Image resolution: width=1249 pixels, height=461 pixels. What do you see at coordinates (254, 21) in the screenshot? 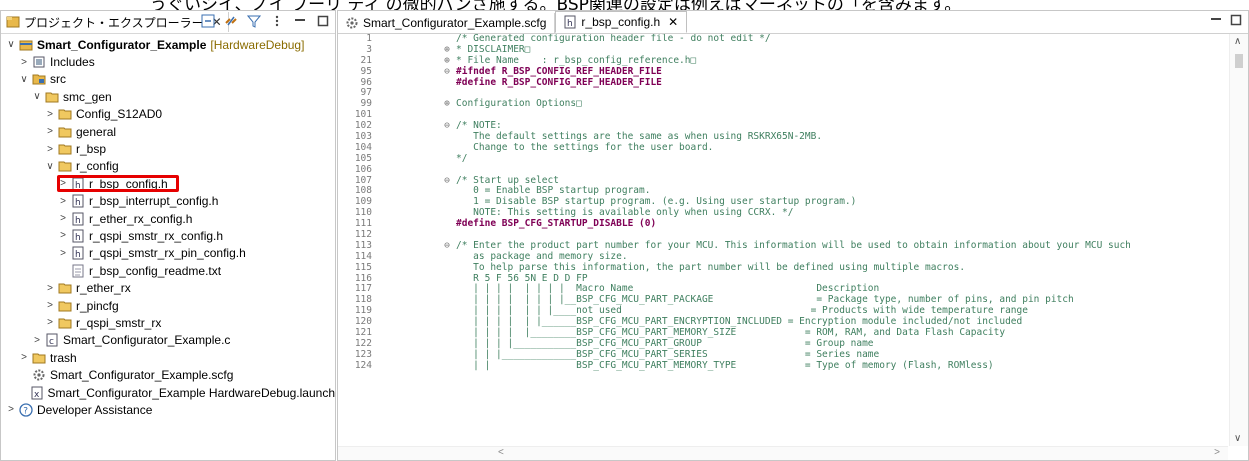
I see `filter-icon` at bounding box center [254, 21].